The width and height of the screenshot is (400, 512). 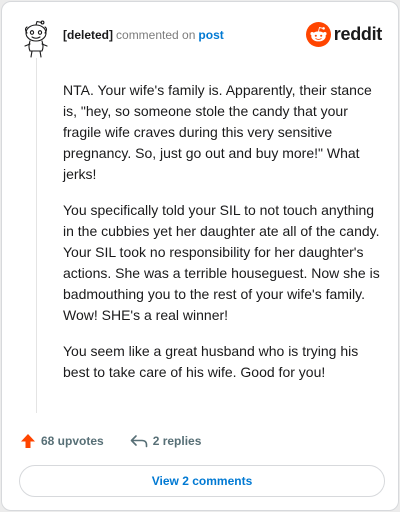 I want to click on replies-button: 2 replies, so click(x=166, y=441).